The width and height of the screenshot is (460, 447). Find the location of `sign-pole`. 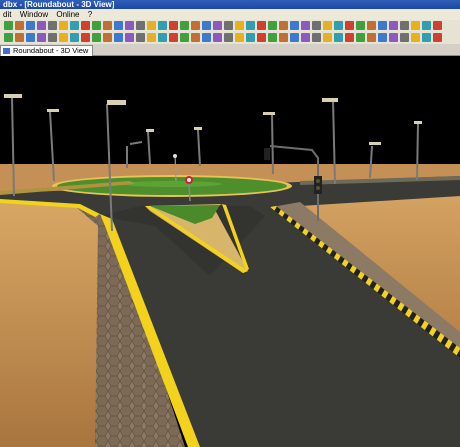

sign-pole is located at coordinates (189, 191).